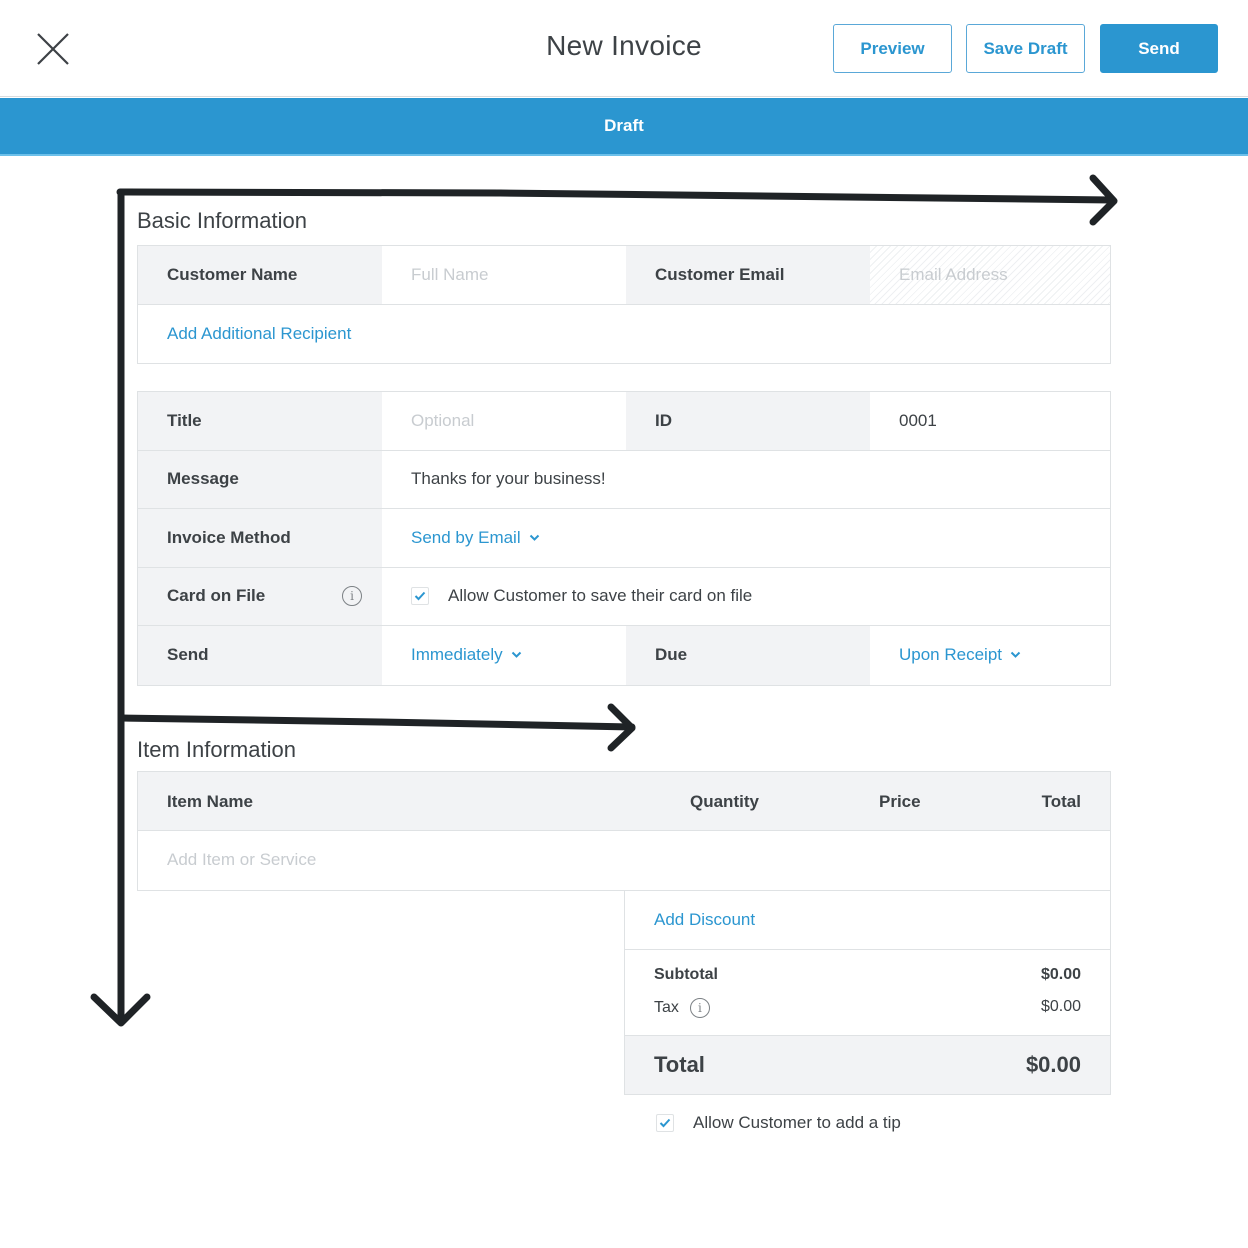 Image resolution: width=1248 pixels, height=1248 pixels. I want to click on card-on-file-label-cell: Card on File i, so click(260, 596).